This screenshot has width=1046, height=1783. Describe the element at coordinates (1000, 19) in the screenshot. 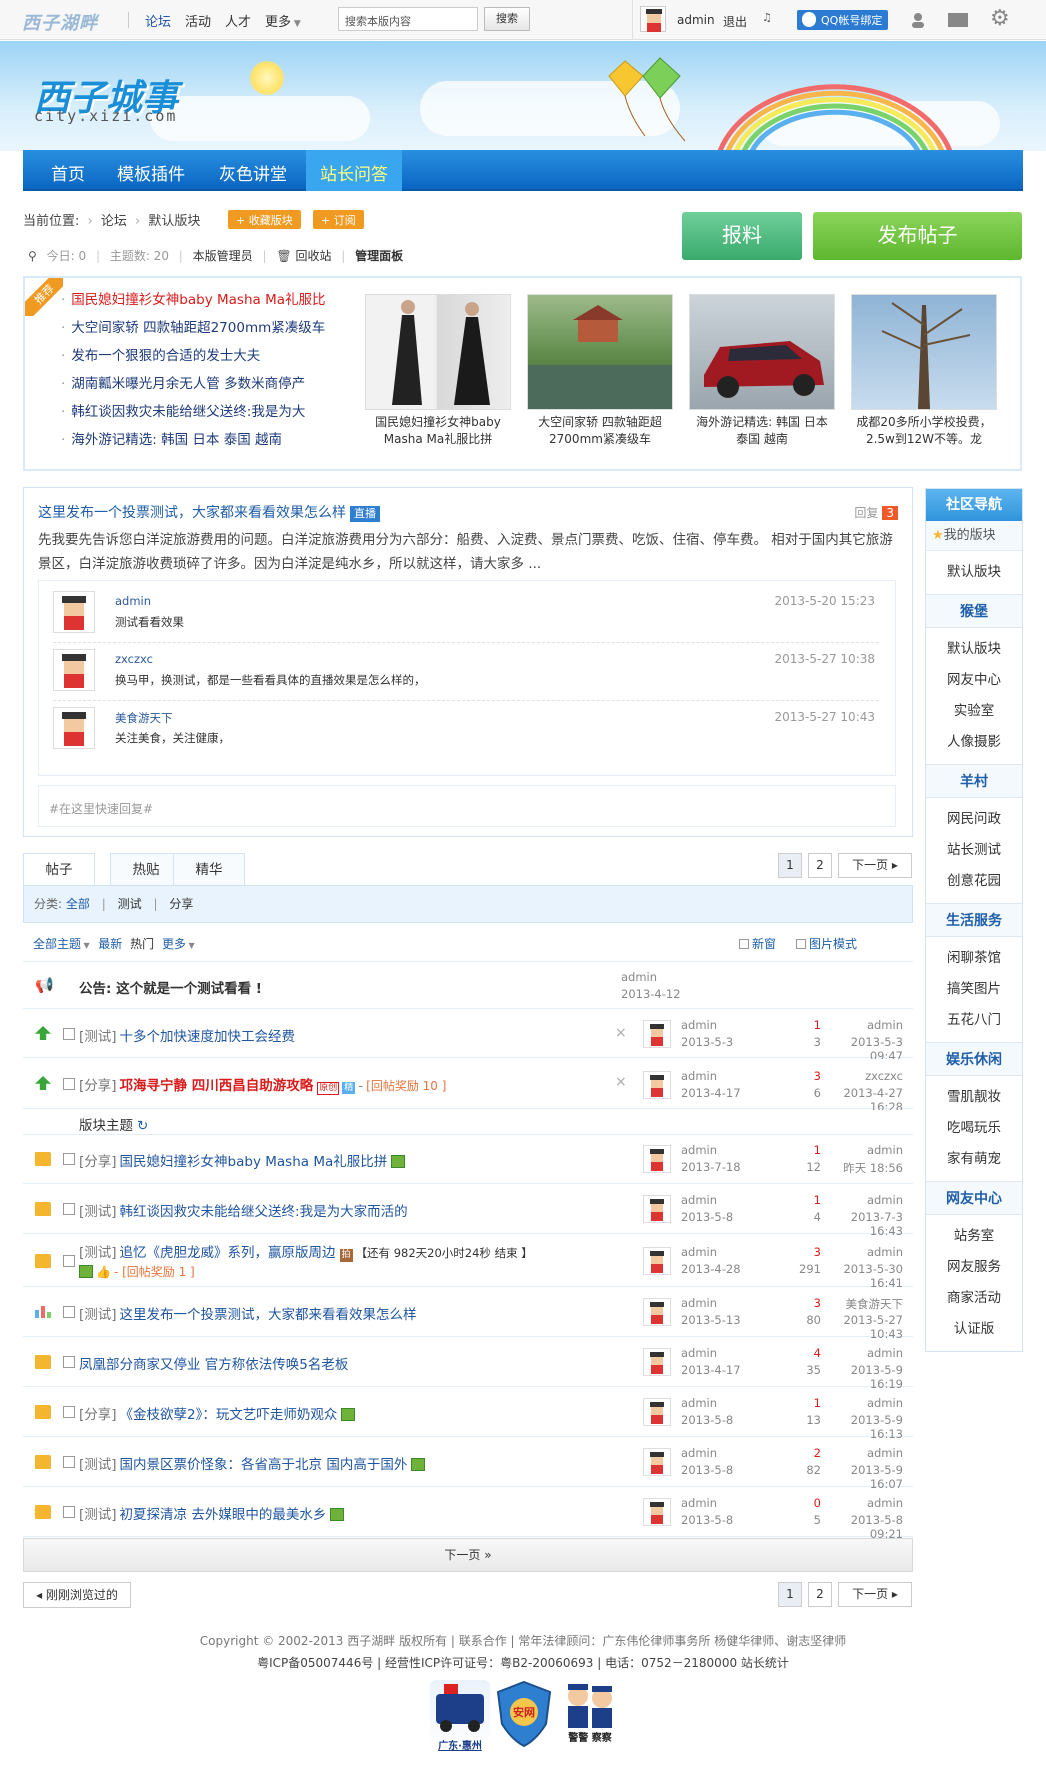

I see `gear-icon: ⚙` at that location.